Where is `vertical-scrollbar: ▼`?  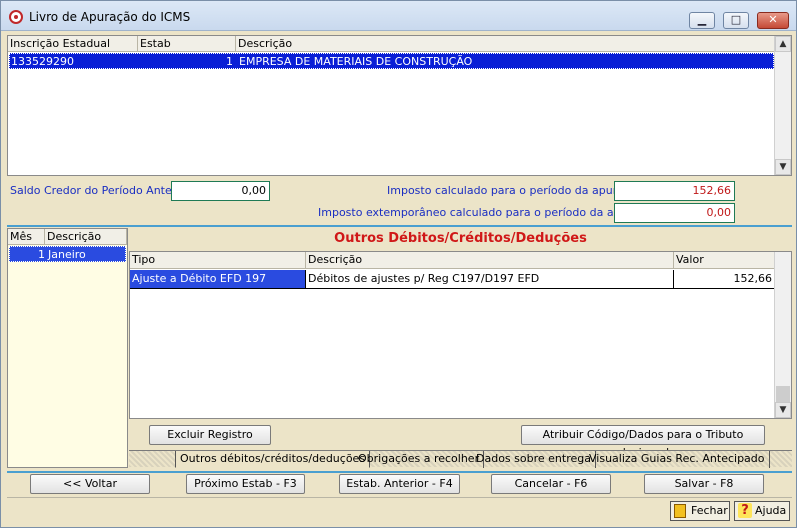 vertical-scrollbar: ▼ is located at coordinates (782, 335).